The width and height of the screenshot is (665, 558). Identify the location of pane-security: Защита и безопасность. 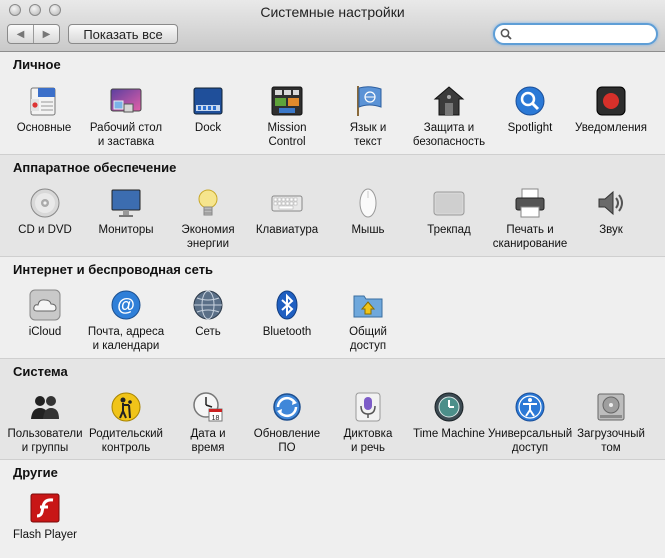
(449, 117).